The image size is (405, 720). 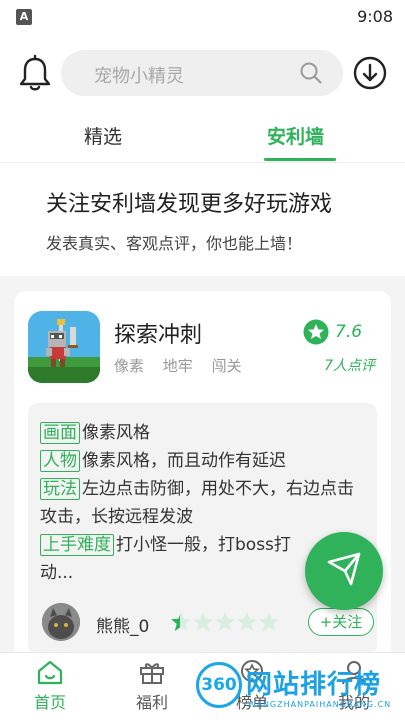 I want to click on review-text-segment: 像素风格，而且动作有延迟, so click(x=184, y=461).